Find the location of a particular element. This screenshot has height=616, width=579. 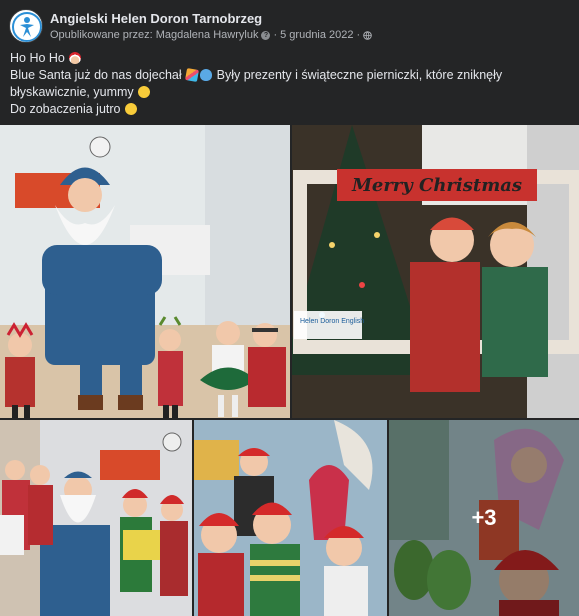

published-by-label: Opublikowane przez: is located at coordinates (101, 35).